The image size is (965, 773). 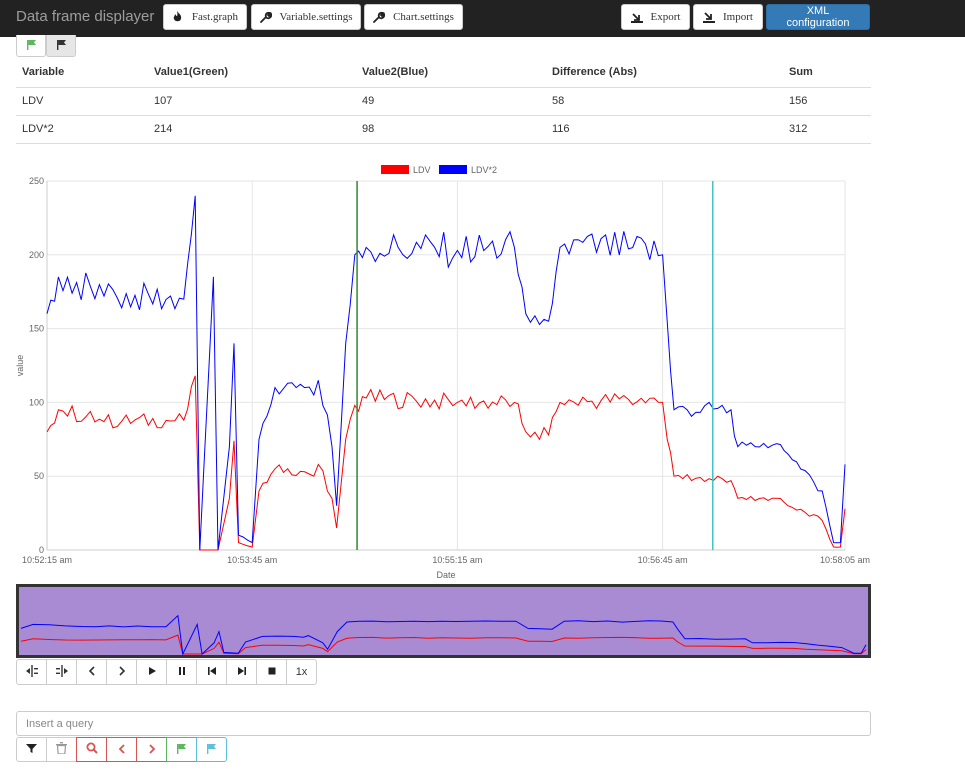 I want to click on import-button: Import, so click(x=728, y=17).